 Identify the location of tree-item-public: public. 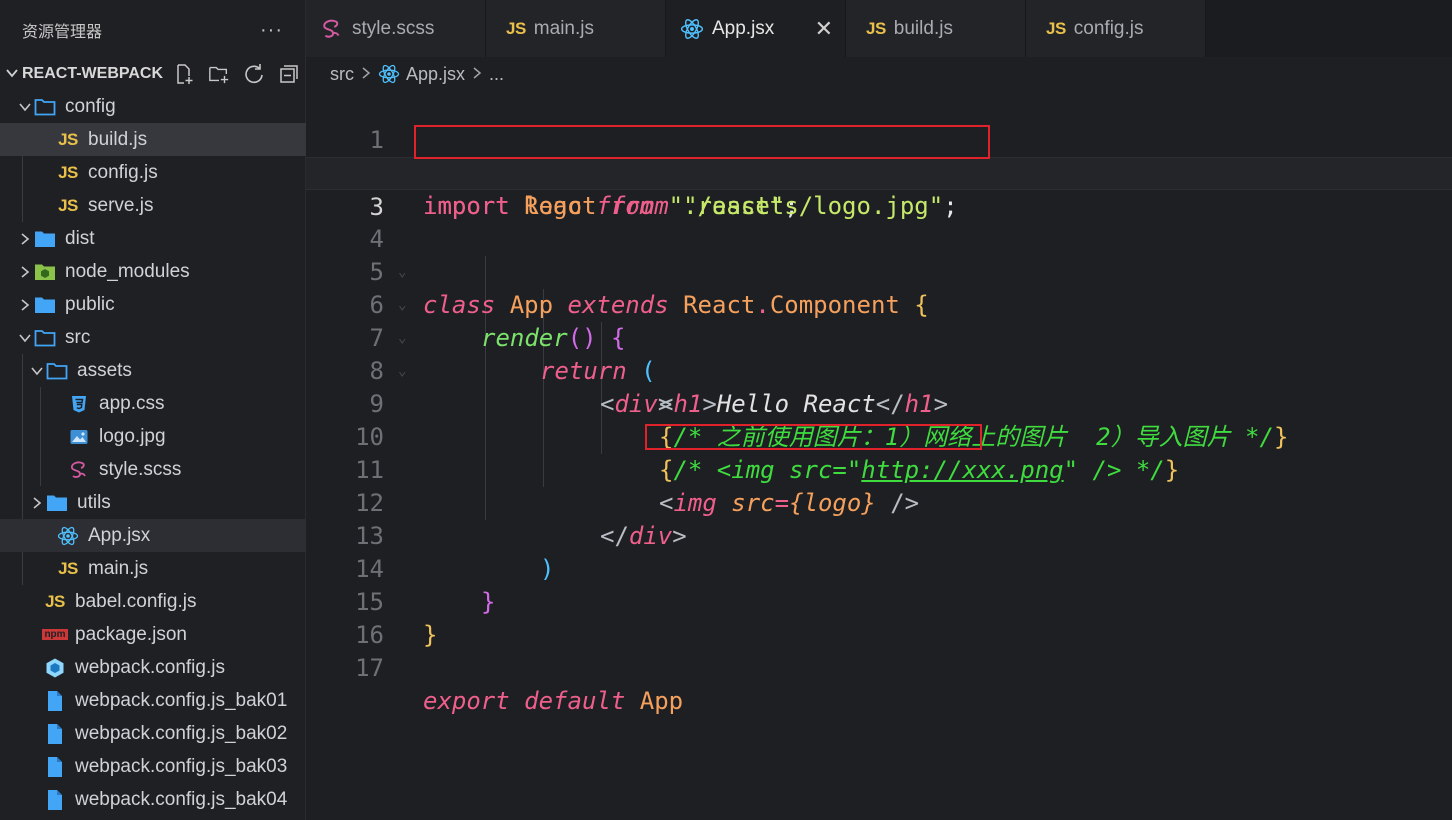
(153, 304).